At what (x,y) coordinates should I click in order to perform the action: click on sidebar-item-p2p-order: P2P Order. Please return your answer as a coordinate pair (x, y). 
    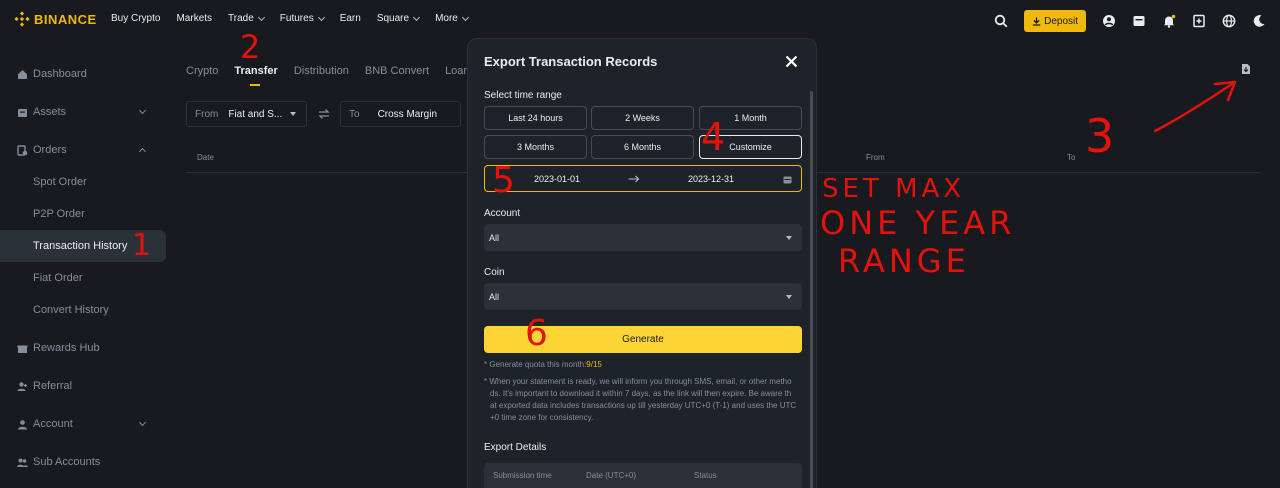
    Looking at the image, I should click on (83, 214).